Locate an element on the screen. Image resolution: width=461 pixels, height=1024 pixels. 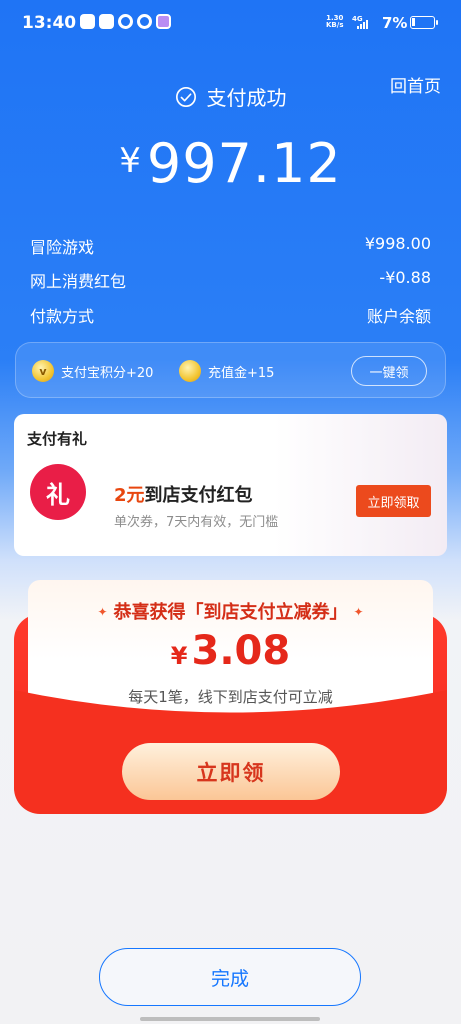
recharge-gold-label: 充值金+15 is located at coordinates (241, 373).